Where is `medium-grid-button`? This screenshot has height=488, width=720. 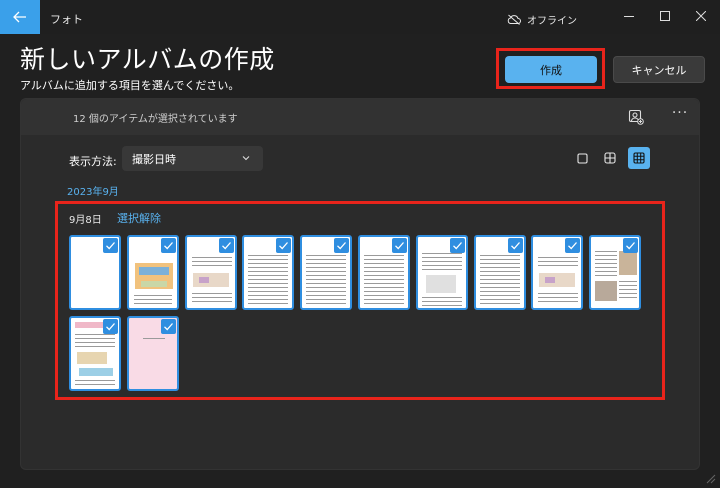
medium-grid-button is located at coordinates (610, 158).